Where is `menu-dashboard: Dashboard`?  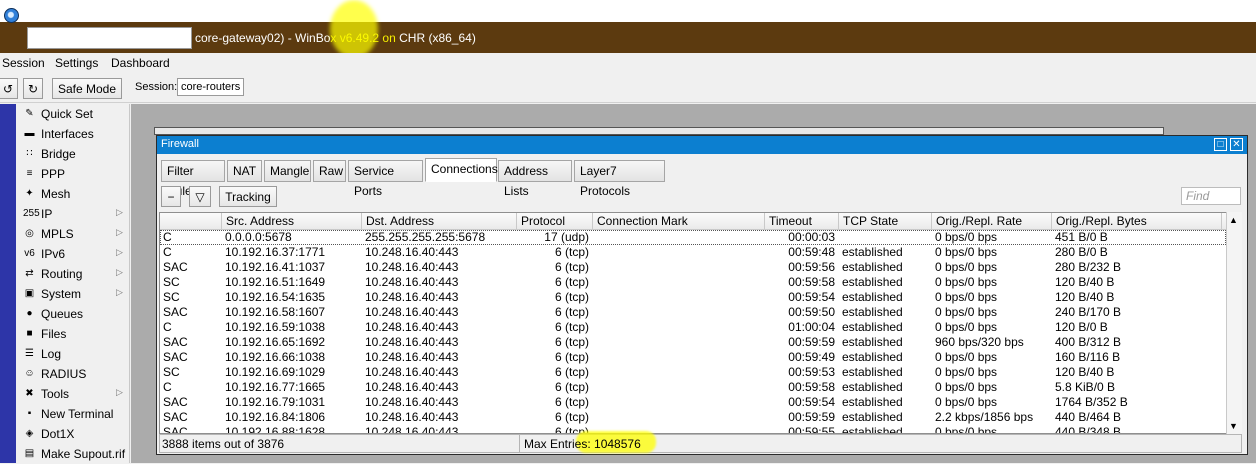
menu-dashboard: Dashboard is located at coordinates (140, 63).